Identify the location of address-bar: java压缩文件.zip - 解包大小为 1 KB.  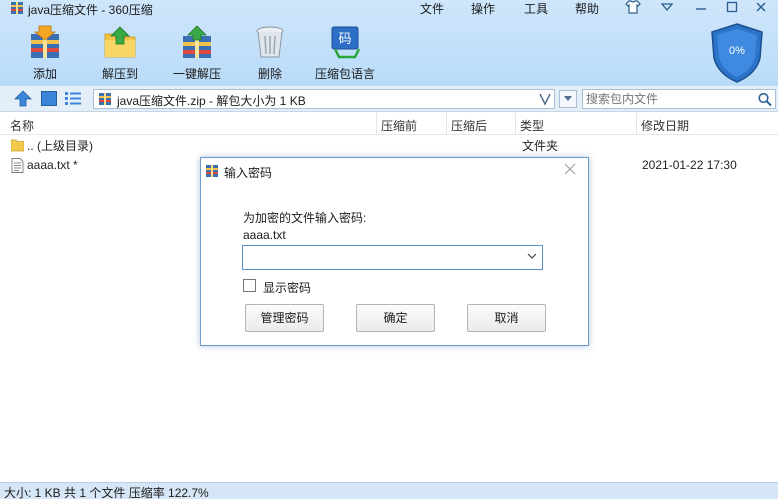
(389, 99).